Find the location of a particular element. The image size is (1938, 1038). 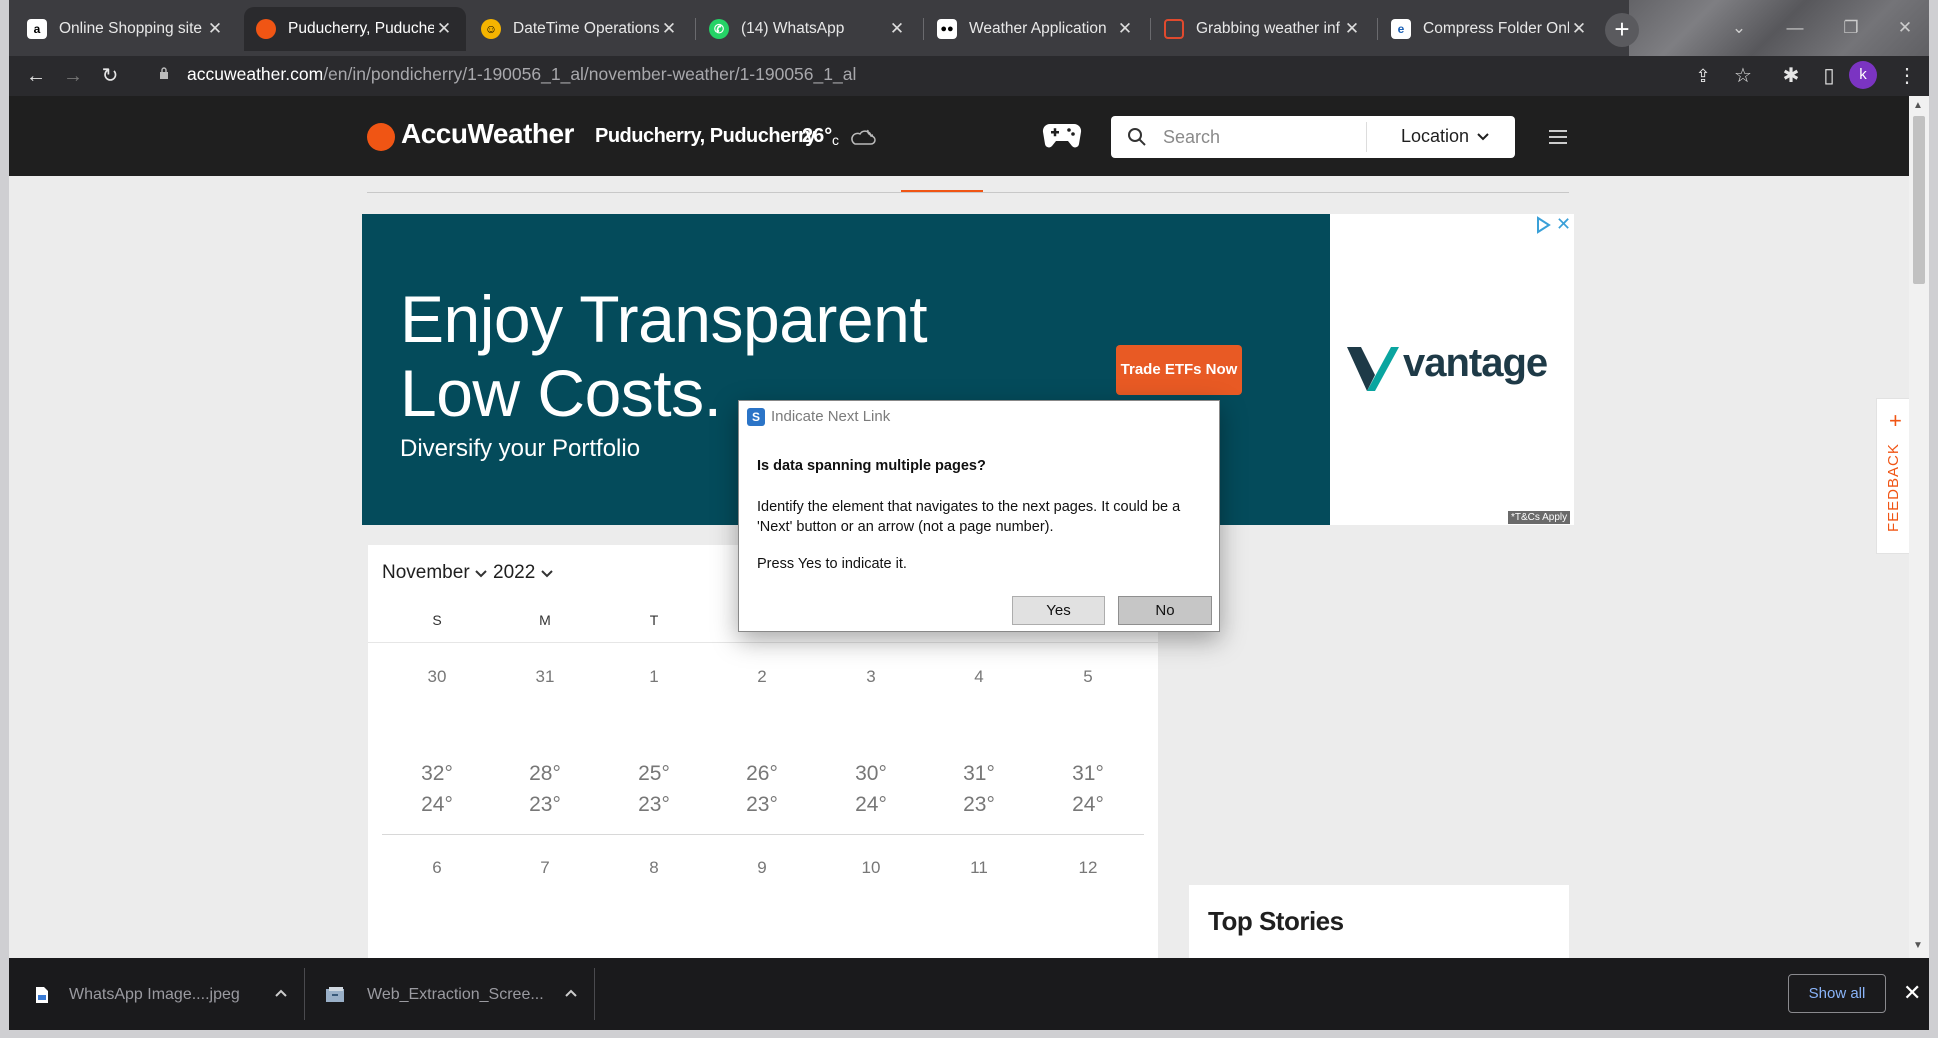

star-icon: ☆ is located at coordinates (1743, 76).